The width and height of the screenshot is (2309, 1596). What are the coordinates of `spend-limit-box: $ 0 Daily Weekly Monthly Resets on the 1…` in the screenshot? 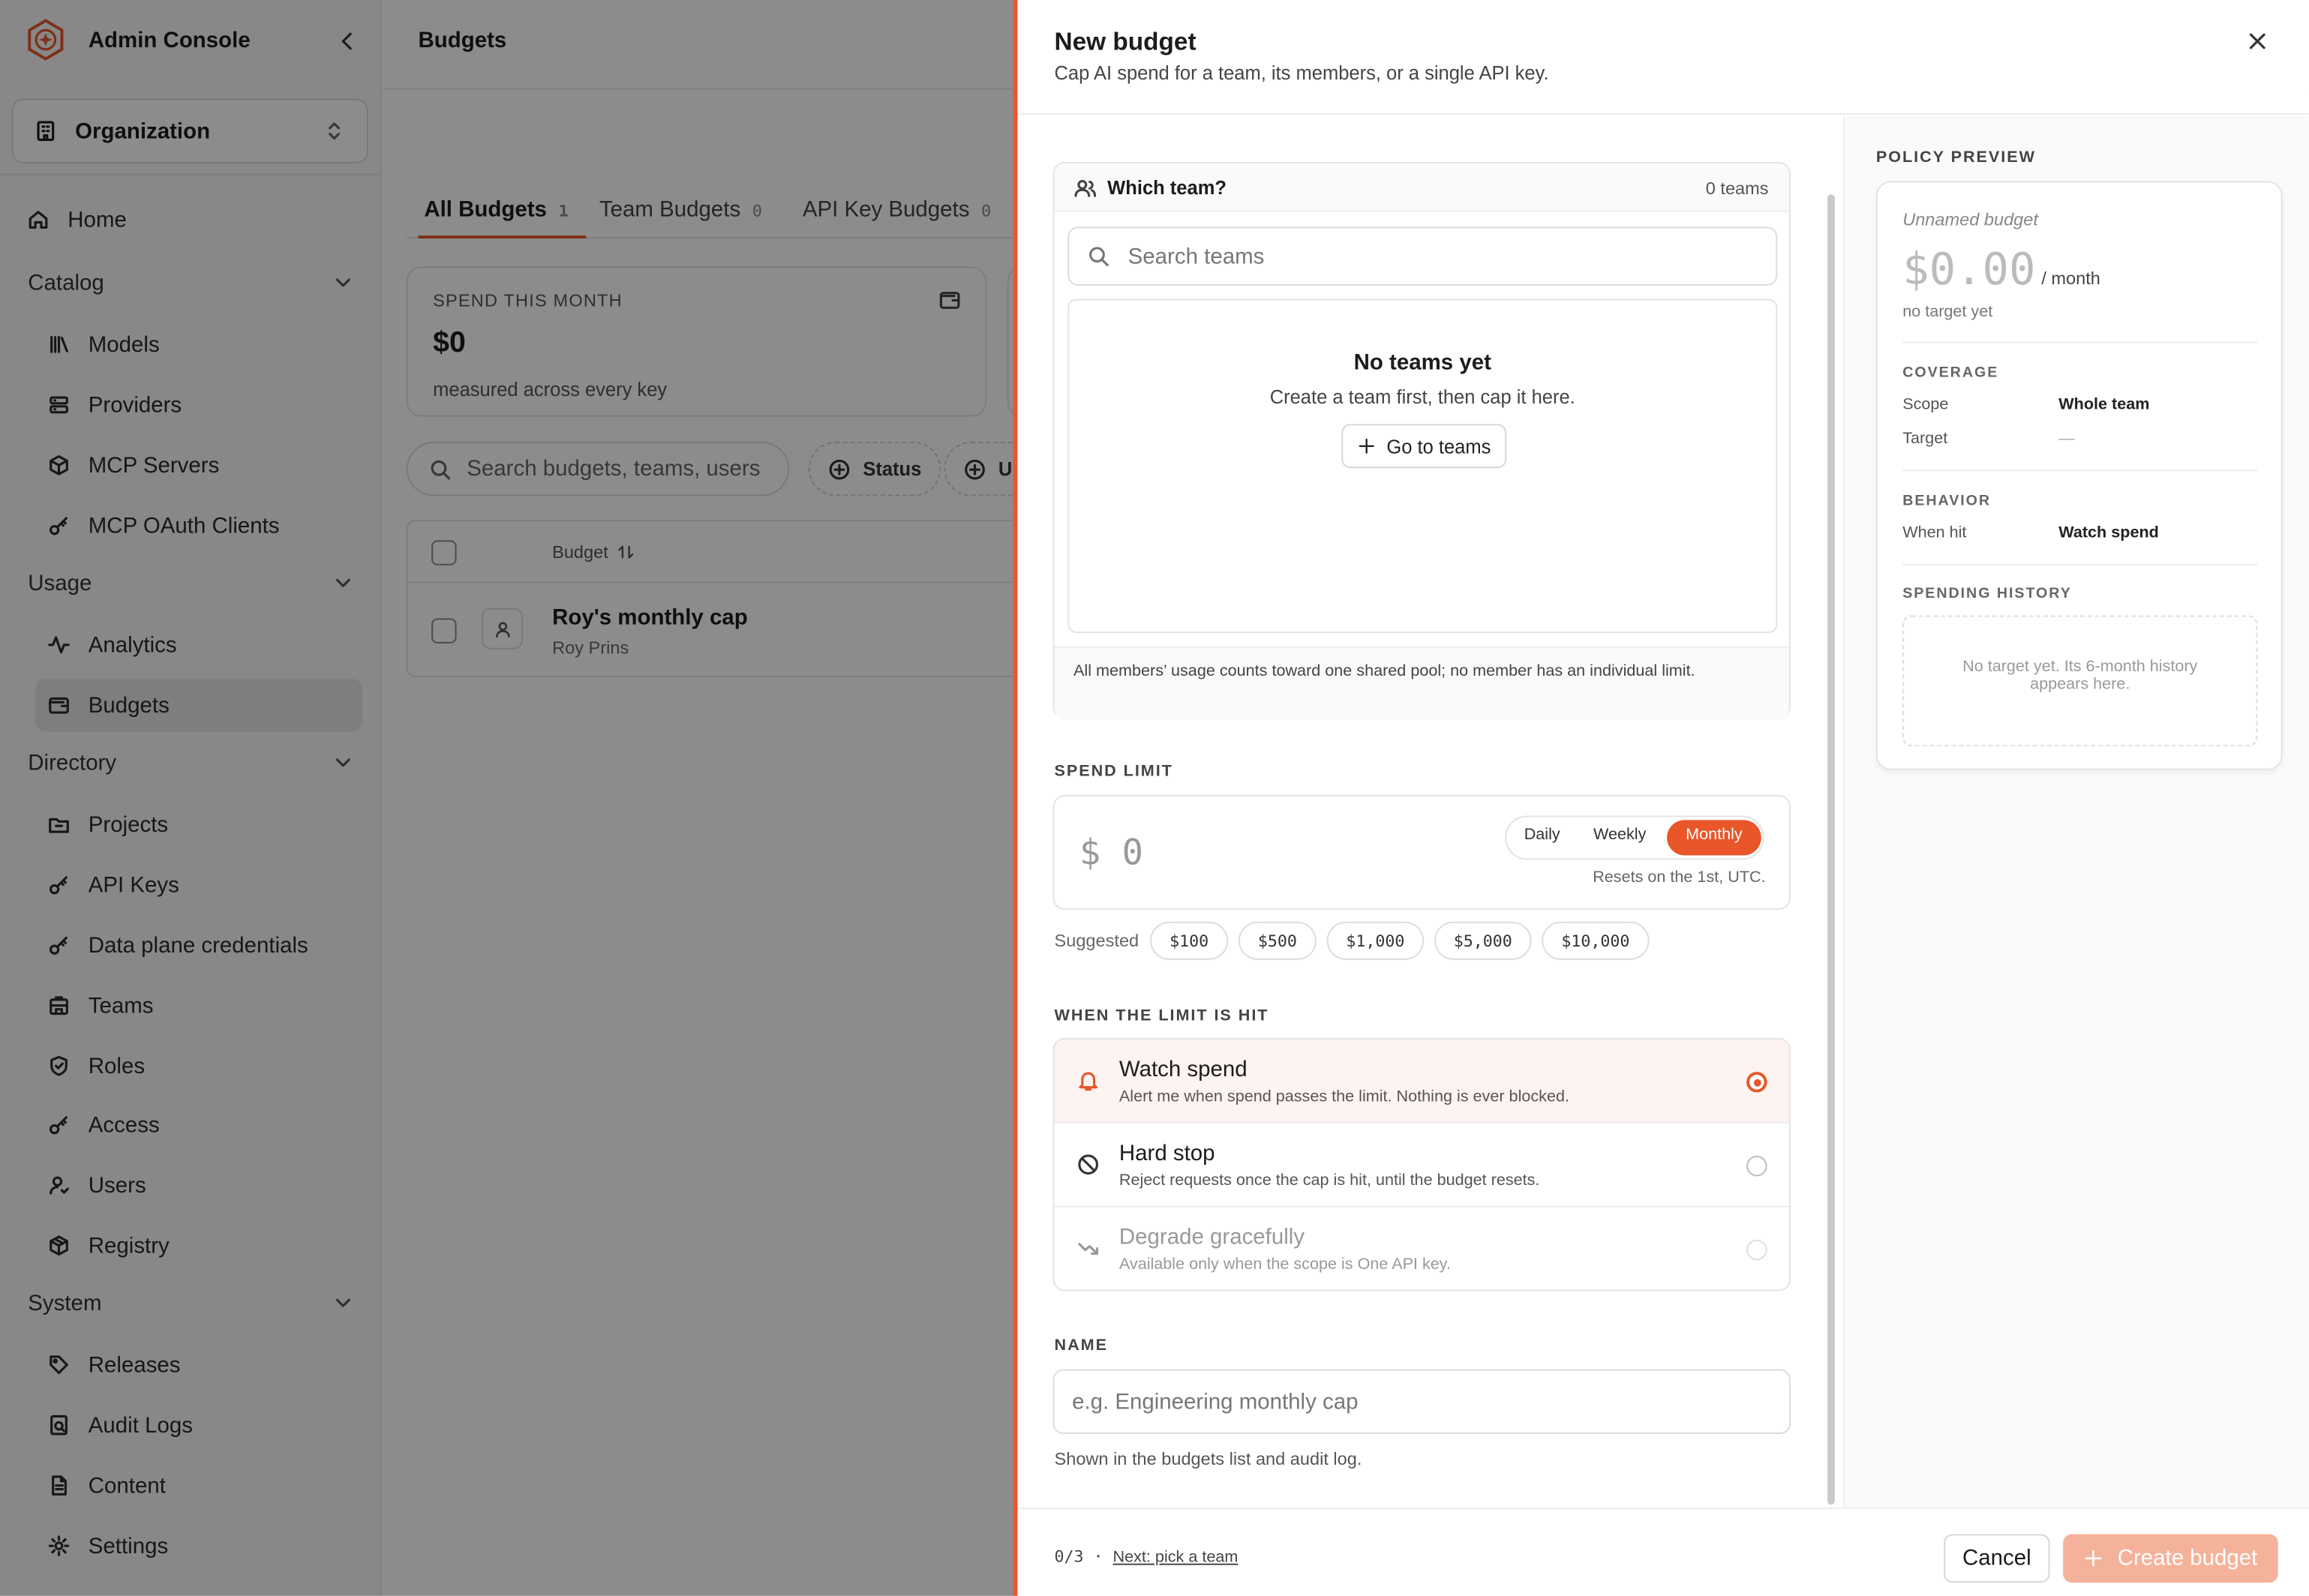 It's located at (1421, 852).